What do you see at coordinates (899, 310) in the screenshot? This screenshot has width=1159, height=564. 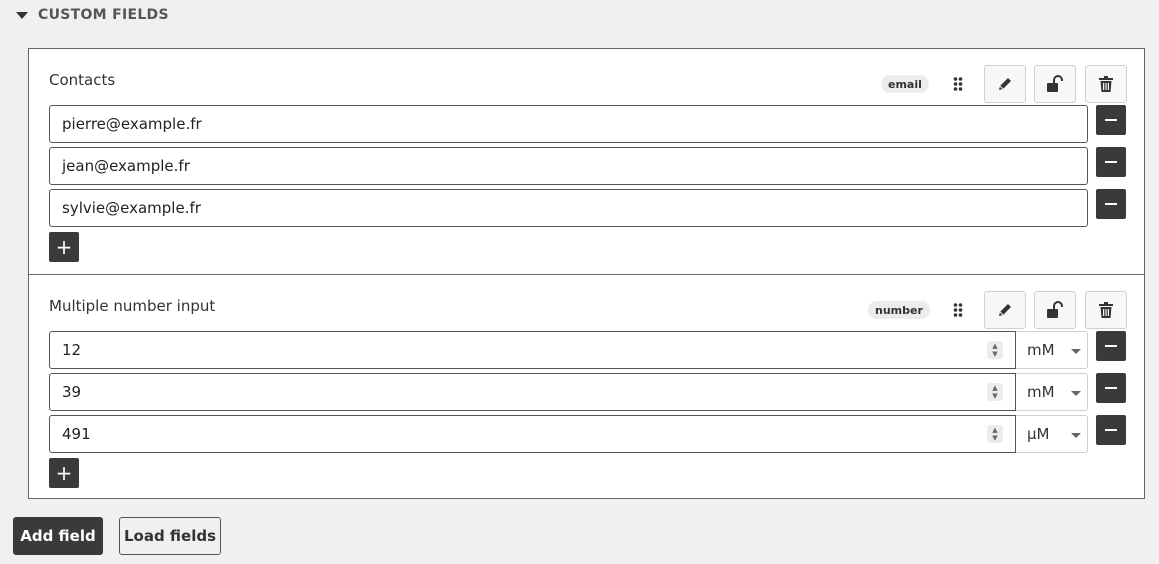 I see `field-type-badge: number` at bounding box center [899, 310].